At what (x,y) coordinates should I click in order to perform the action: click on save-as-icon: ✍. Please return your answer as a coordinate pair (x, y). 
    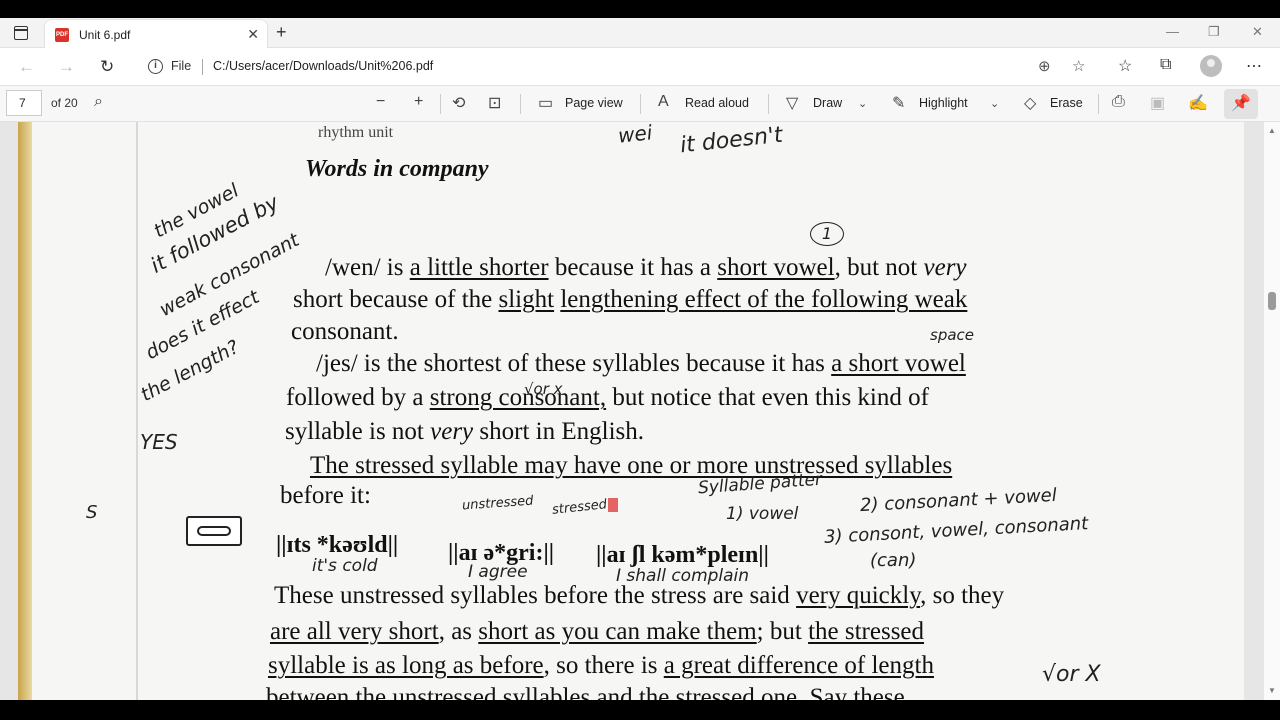
    Looking at the image, I should click on (1198, 103).